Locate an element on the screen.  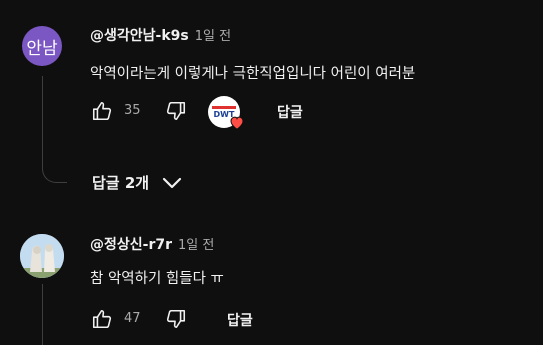
comment-header: @정상신-r7r 1일 전 is located at coordinates (152, 244).